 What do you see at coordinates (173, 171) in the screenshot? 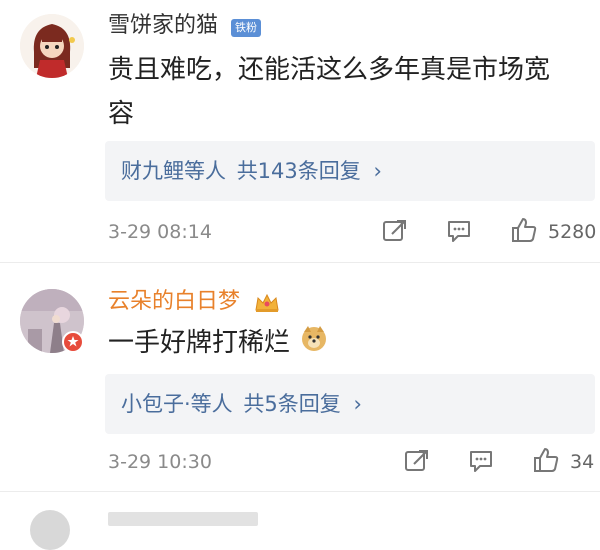
I see `reply-names: 财九鲤等人` at bounding box center [173, 171].